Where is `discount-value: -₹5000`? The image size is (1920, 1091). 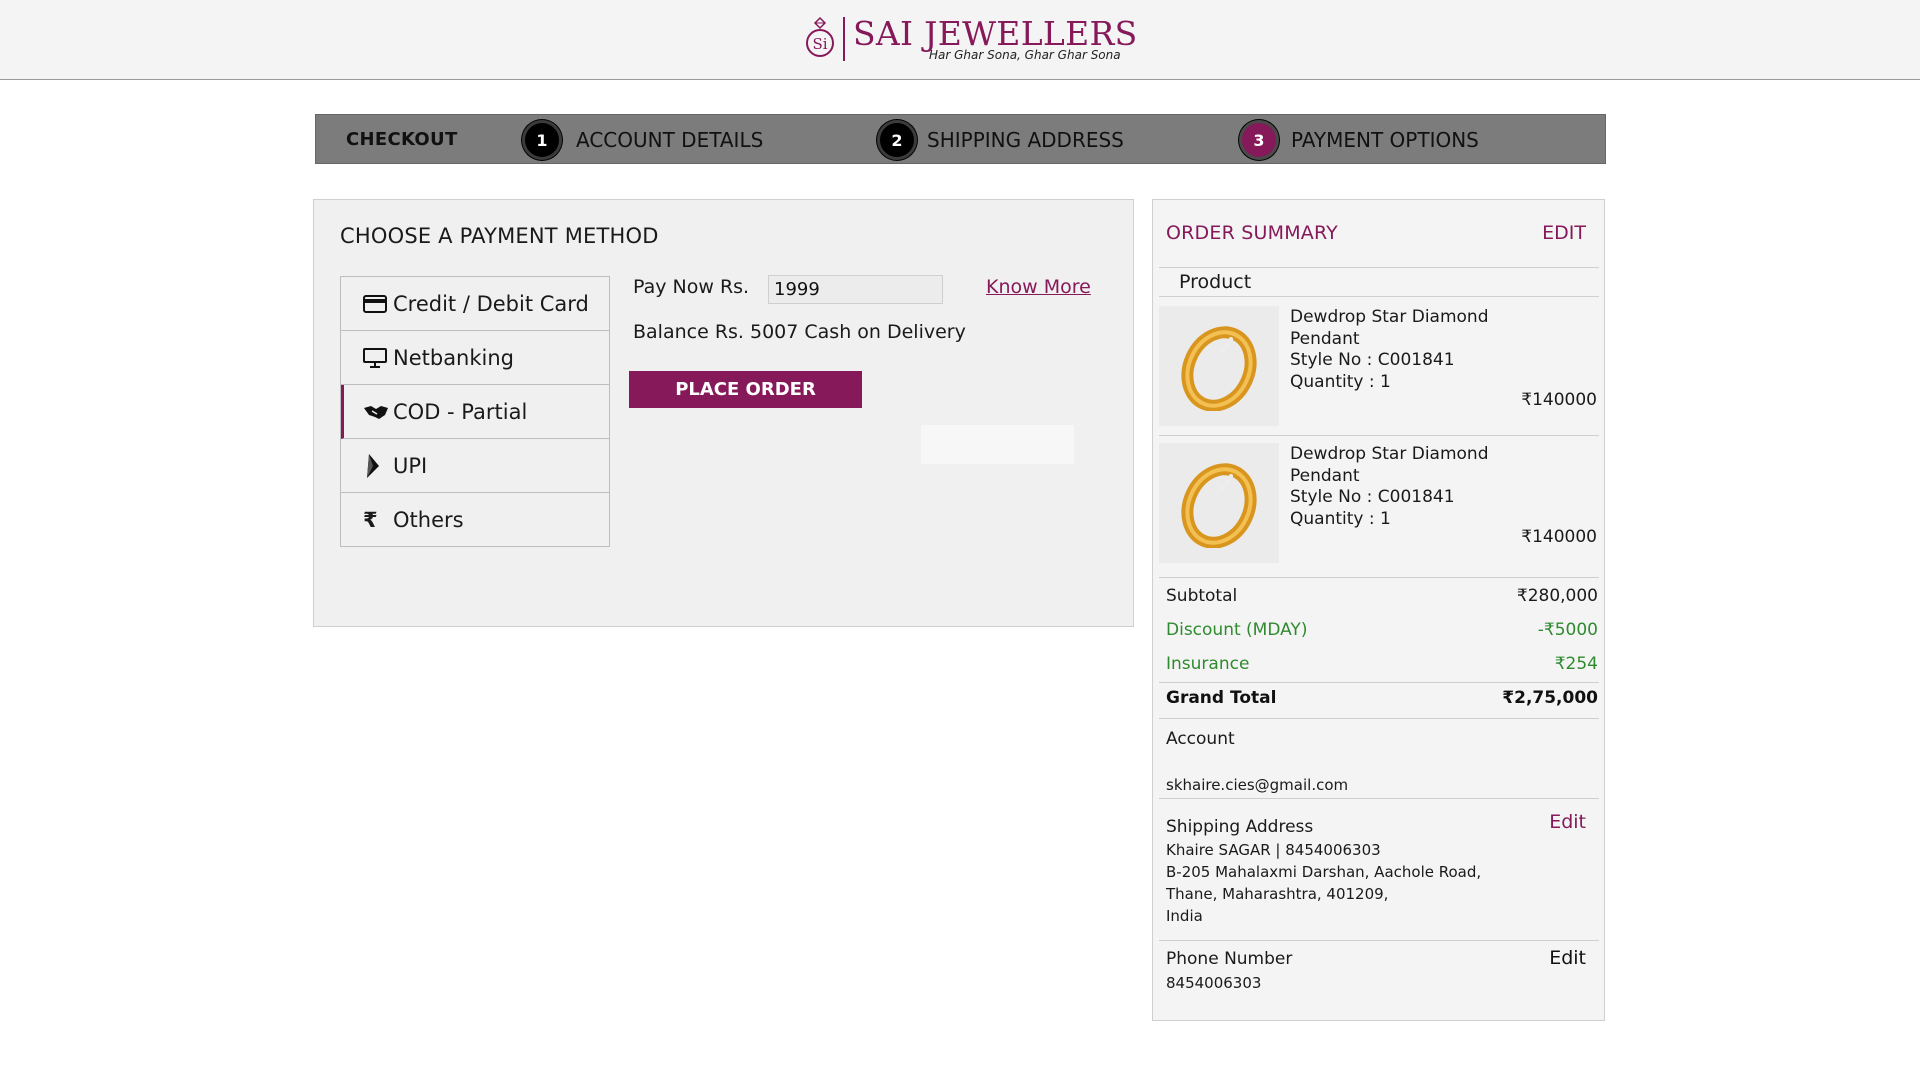 discount-value: -₹5000 is located at coordinates (1567, 630).